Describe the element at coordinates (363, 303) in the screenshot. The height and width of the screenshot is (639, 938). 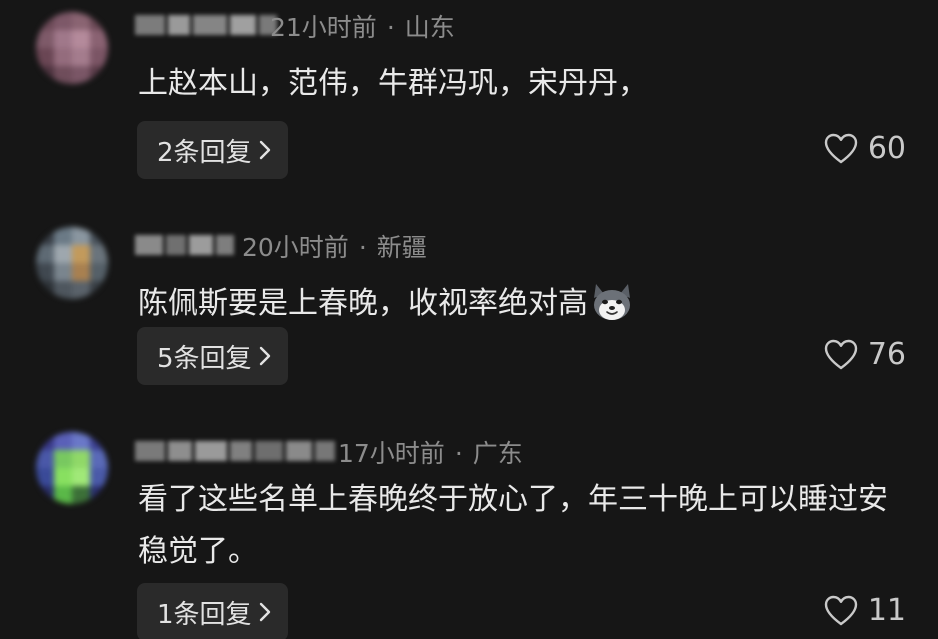
I see `comment-text-content: 陈佩斯要是上春晚，收视率绝对高` at that location.